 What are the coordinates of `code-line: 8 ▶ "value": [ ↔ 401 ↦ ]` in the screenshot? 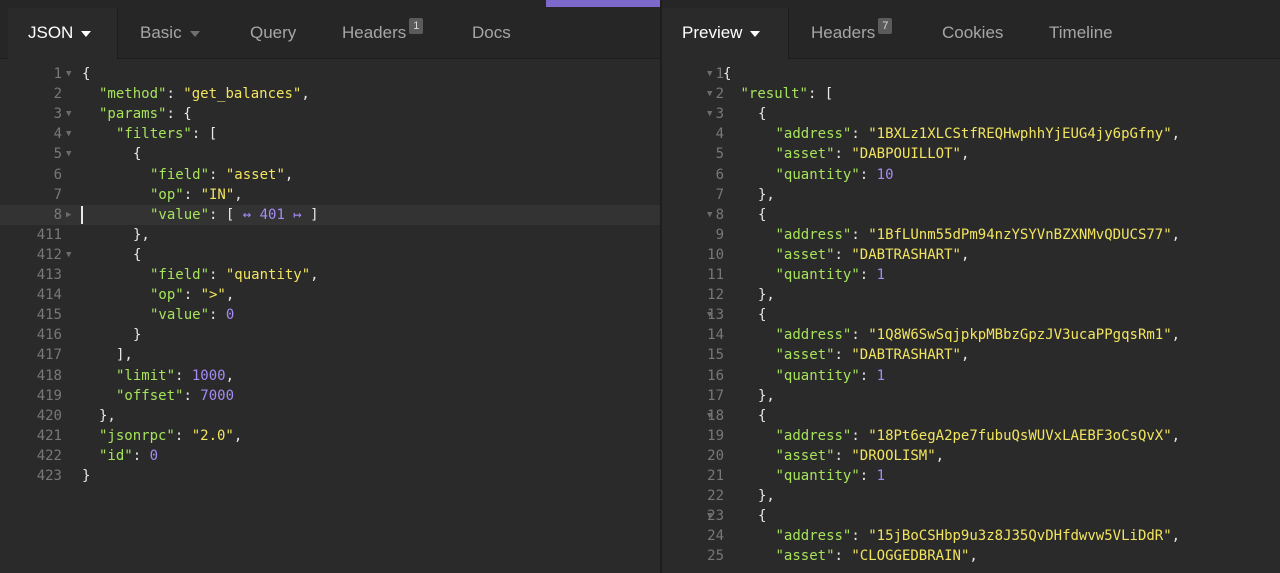 It's located at (330, 214).